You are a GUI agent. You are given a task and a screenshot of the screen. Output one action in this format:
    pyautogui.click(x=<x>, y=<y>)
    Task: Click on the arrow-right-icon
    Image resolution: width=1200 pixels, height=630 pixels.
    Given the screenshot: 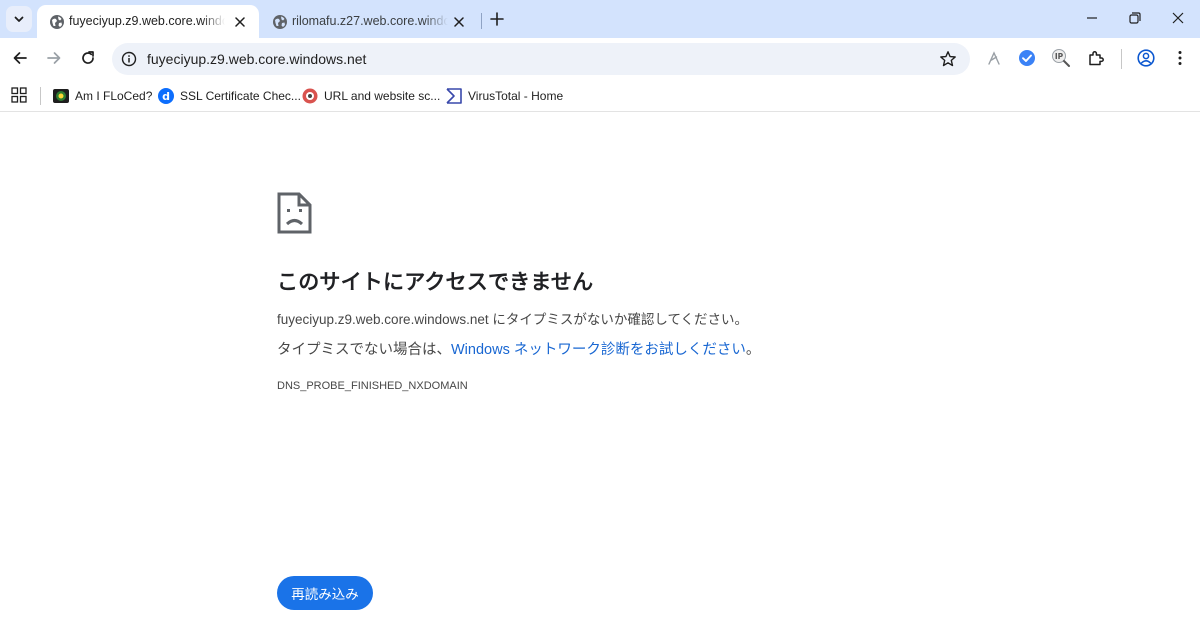 What is the action you would take?
    pyautogui.click(x=54, y=58)
    